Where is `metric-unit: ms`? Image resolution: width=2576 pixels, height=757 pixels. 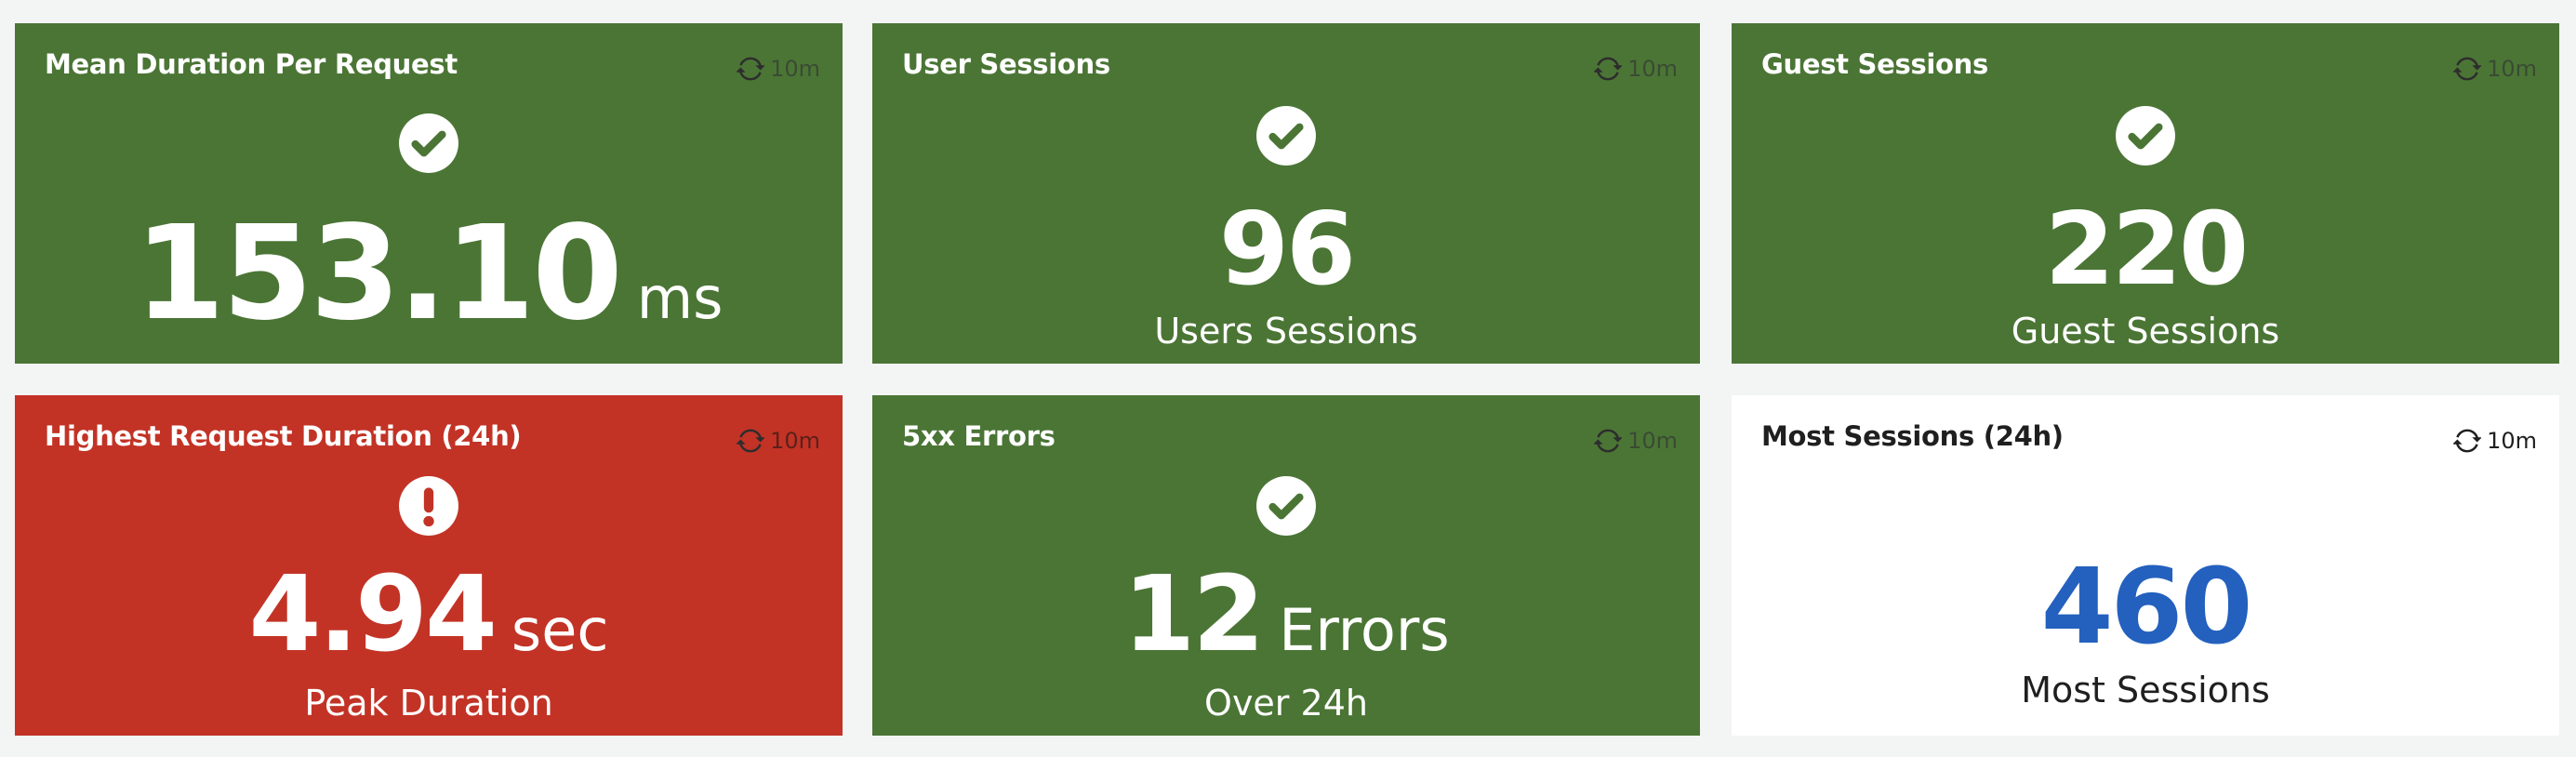
metric-unit: ms is located at coordinates (680, 298).